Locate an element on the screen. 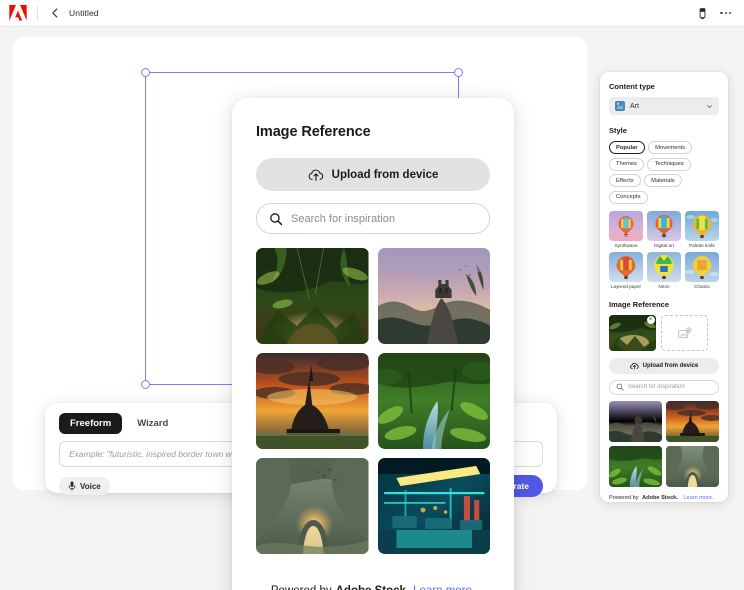 The height and width of the screenshot is (590, 744). style-chip-concepts: Concepts is located at coordinates (628, 197).